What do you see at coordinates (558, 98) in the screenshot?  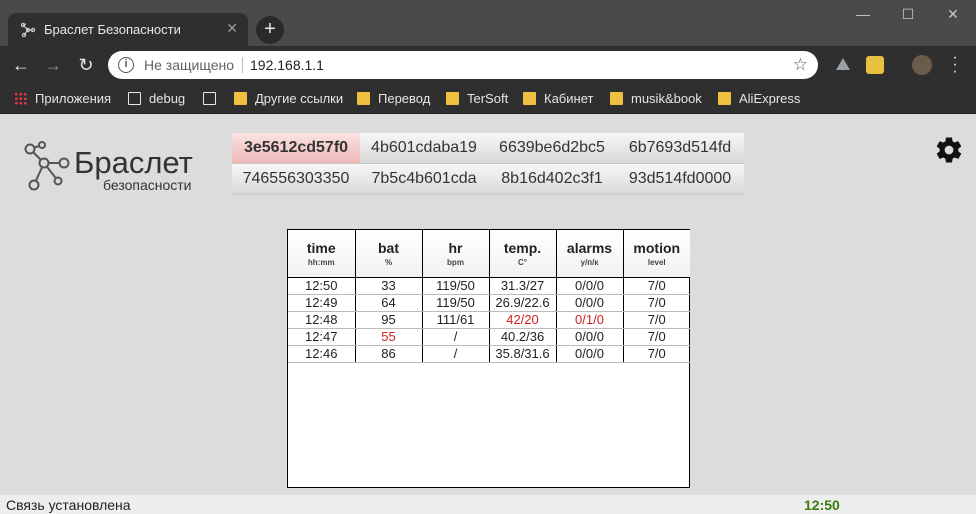 I see `bookmark-cabinet: Кабинет` at bounding box center [558, 98].